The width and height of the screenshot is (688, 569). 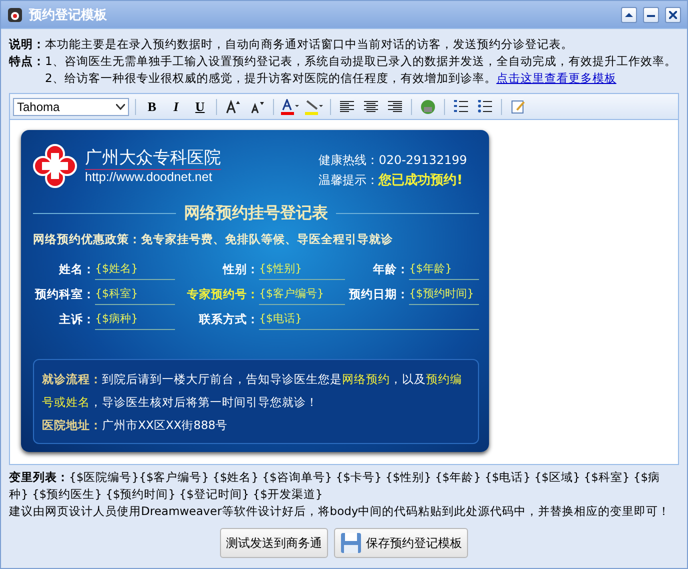 I want to click on tip-text: 您已成功预约!, so click(x=420, y=180).